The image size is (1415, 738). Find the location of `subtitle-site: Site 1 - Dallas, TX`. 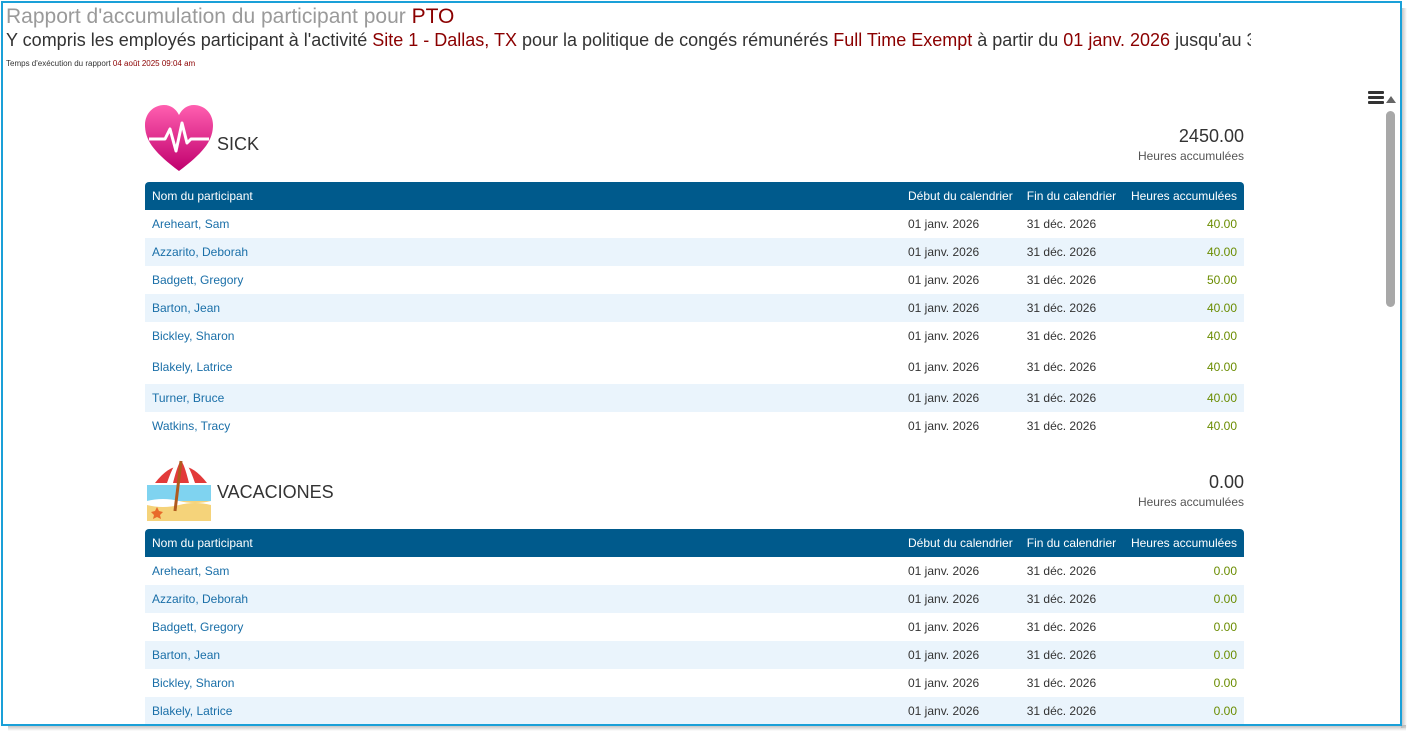

subtitle-site: Site 1 - Dallas, TX is located at coordinates (447, 40).